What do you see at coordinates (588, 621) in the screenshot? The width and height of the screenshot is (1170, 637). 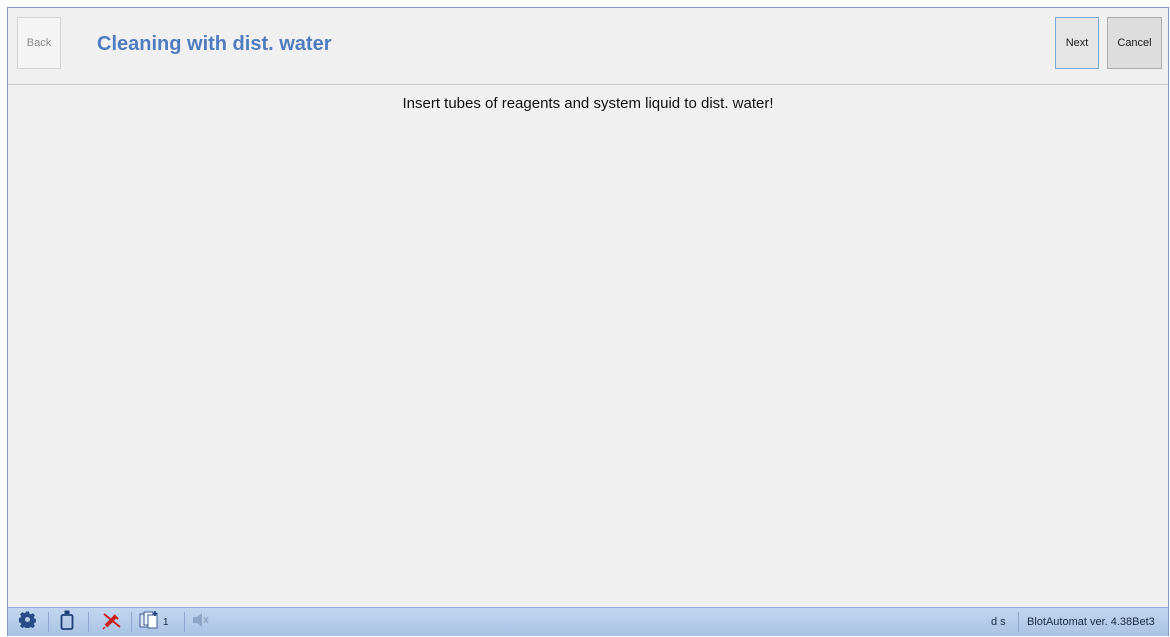 I see `status-bar: 1 d s BlotAutomat ver. 4.38Bet3` at bounding box center [588, 621].